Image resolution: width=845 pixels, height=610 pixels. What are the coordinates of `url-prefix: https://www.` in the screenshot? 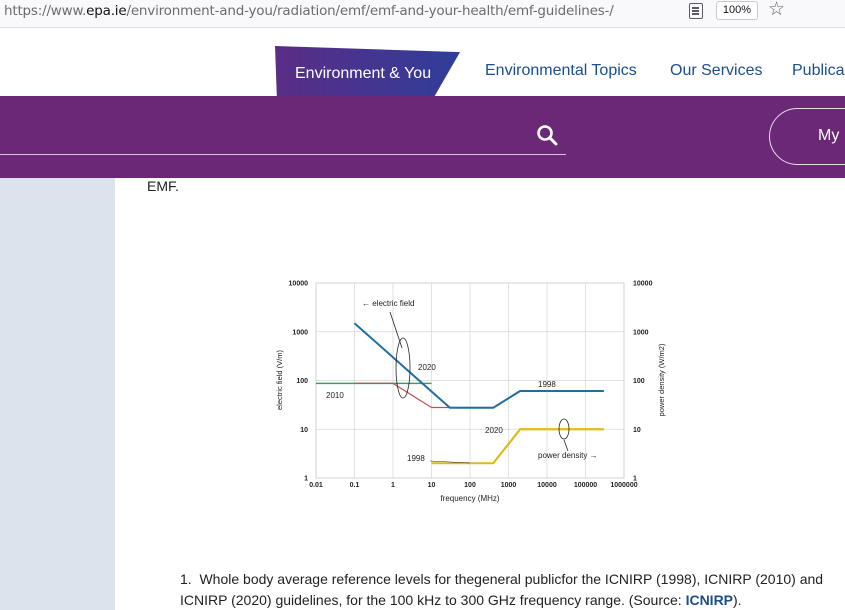 It's located at (45, 11).